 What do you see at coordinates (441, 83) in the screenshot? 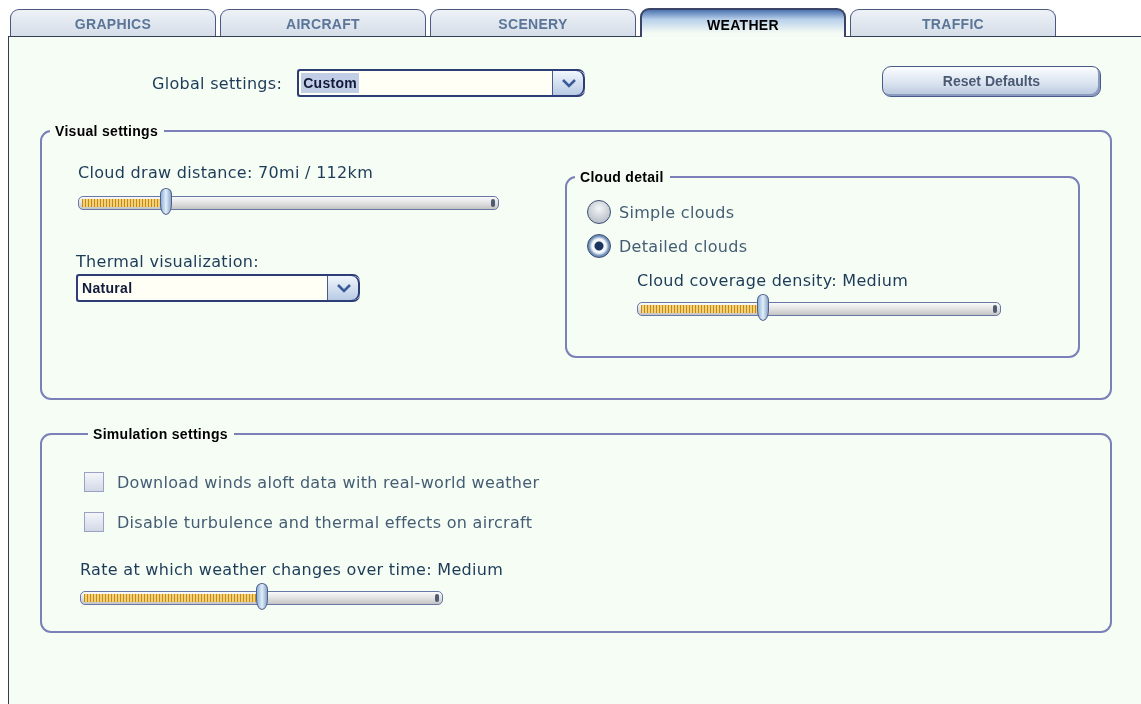
I see `dropdown: Custom` at bounding box center [441, 83].